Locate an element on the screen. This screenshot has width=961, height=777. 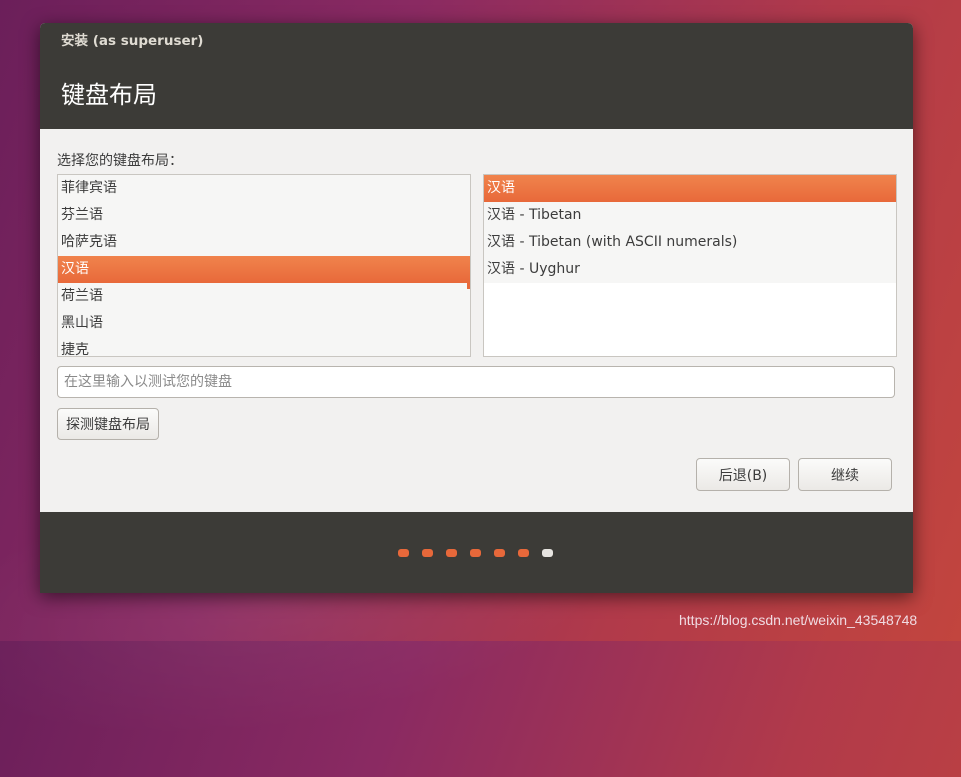
layout-list-item: 荷兰语 is located at coordinates (264, 296).